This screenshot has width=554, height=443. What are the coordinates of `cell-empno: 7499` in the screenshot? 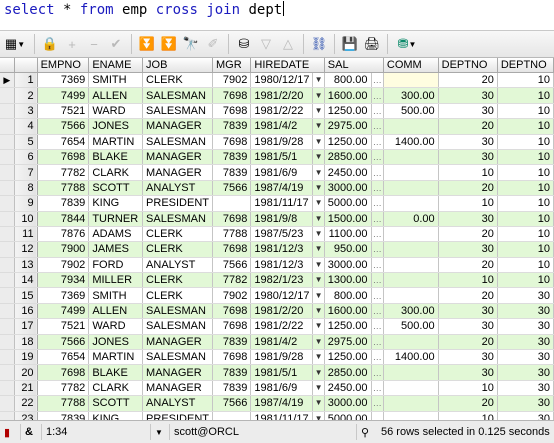 It's located at (63, 311).